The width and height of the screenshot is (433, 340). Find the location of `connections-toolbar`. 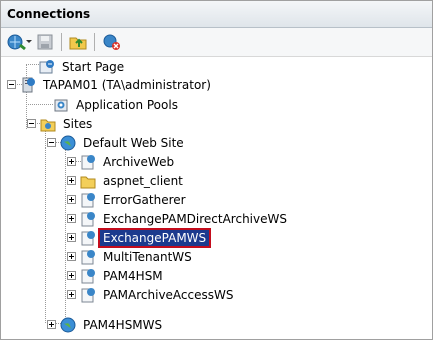

connections-toolbar is located at coordinates (216, 42).